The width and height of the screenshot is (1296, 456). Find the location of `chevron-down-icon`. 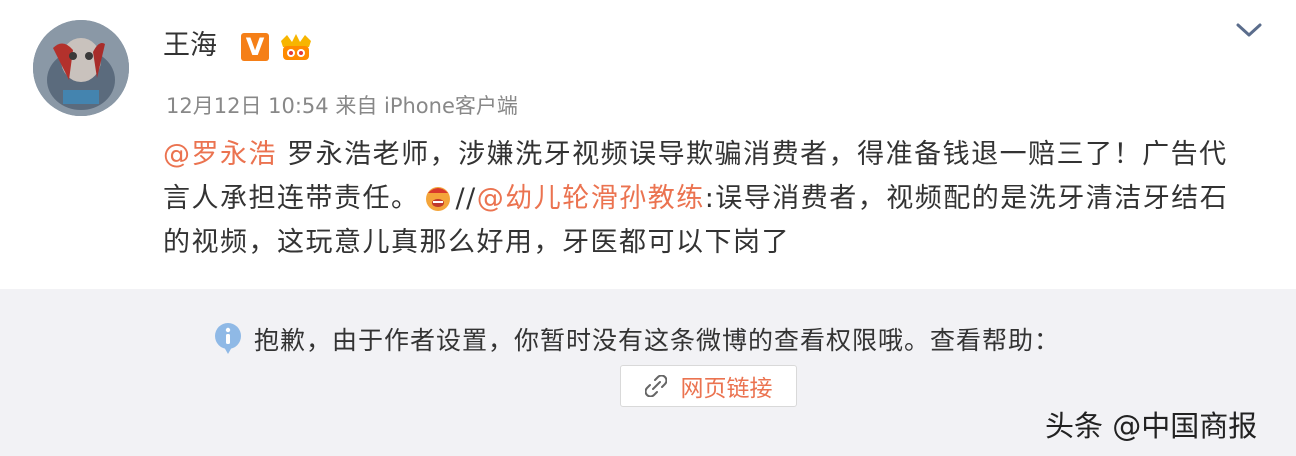

chevron-down-icon is located at coordinates (1249, 30).